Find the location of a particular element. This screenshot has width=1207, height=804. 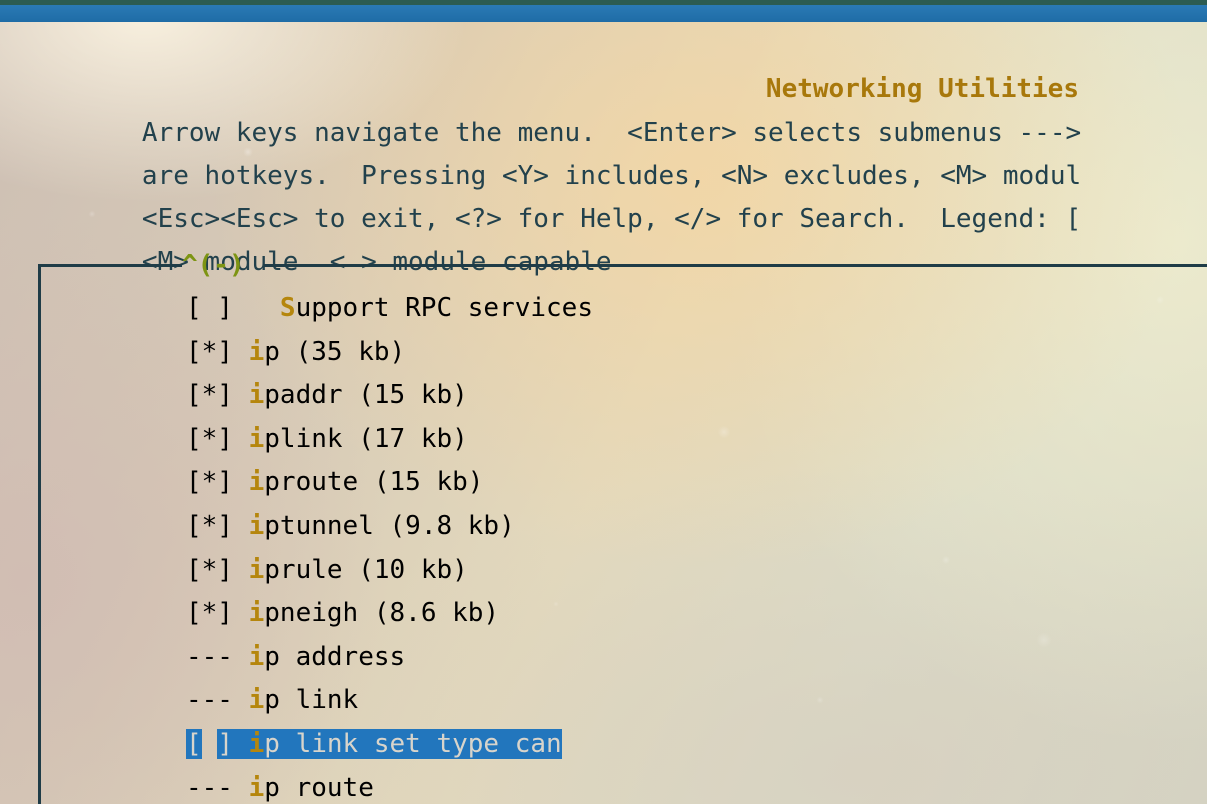

listbox-border-top-right is located at coordinates (735, 265).